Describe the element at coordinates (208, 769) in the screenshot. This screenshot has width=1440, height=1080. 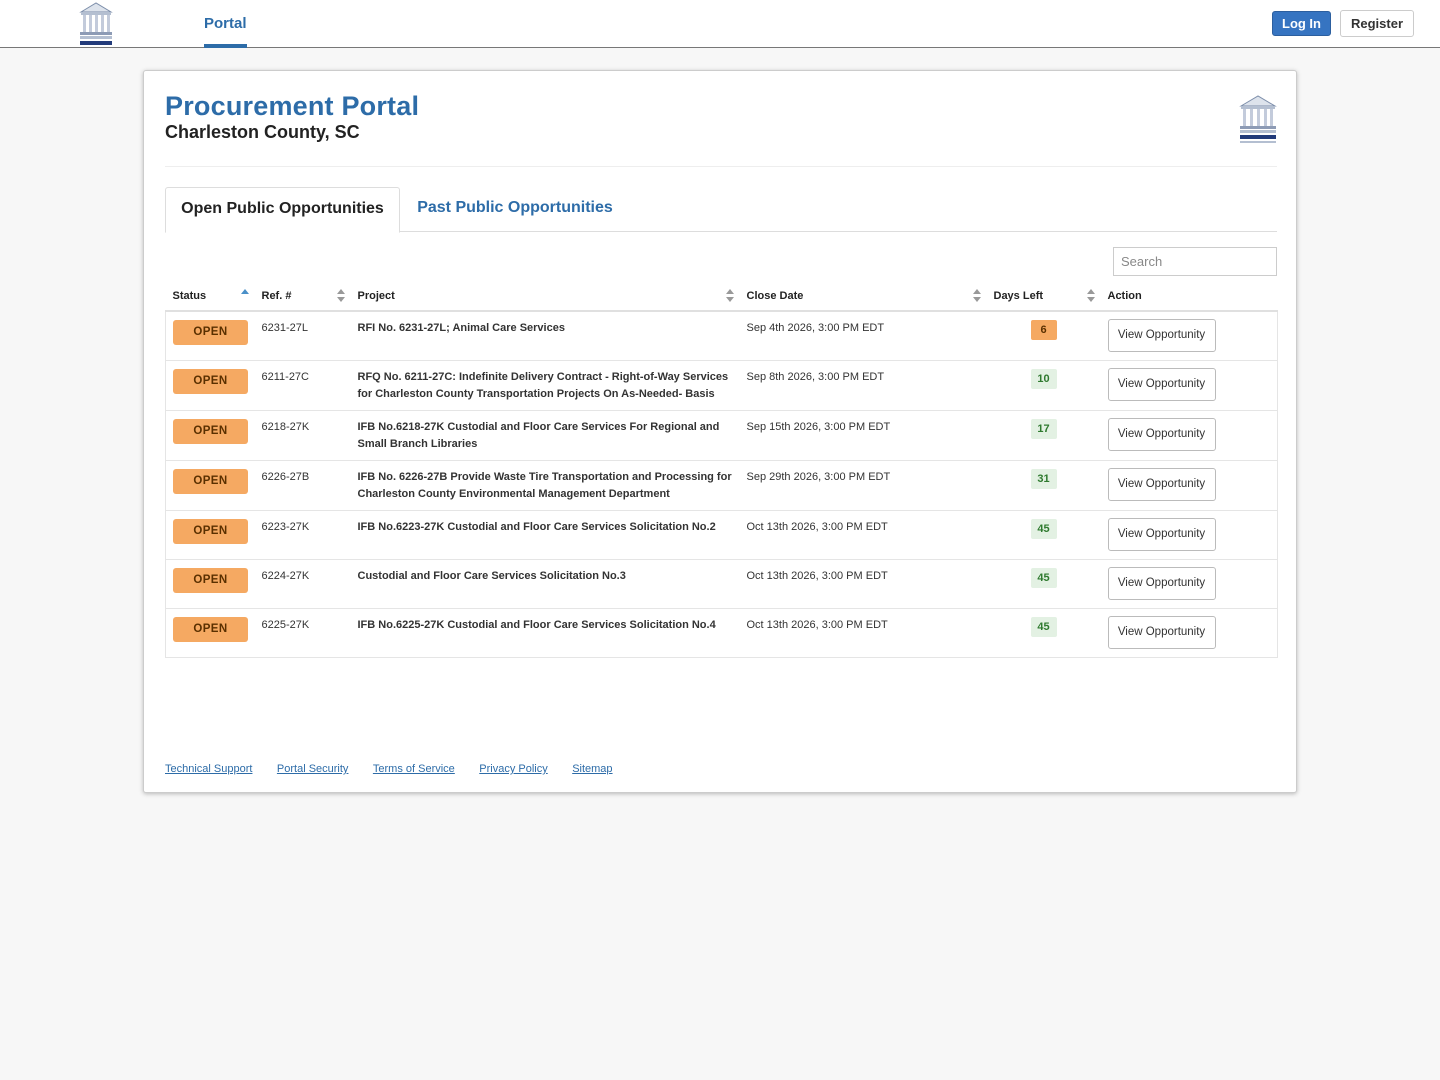
I see `footer-link-technical-support: Technical Support` at that location.